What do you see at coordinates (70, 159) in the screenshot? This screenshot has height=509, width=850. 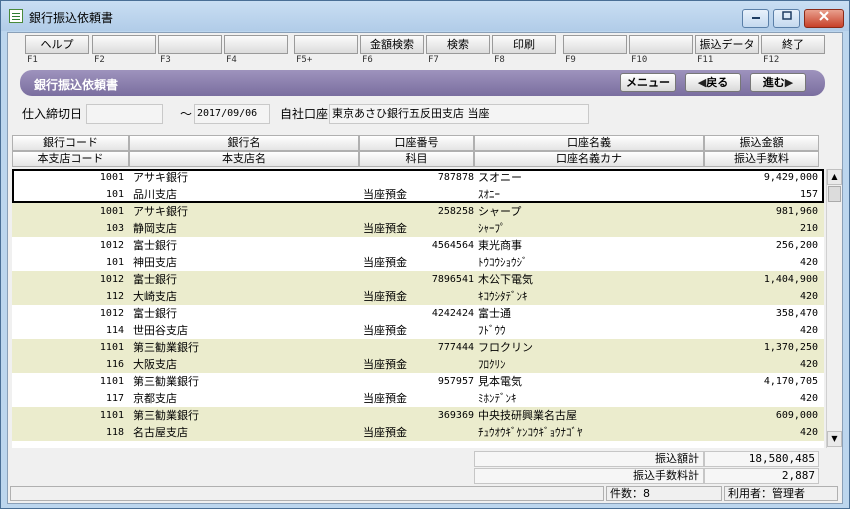 I see `col-branch-code: 本支店コード` at bounding box center [70, 159].